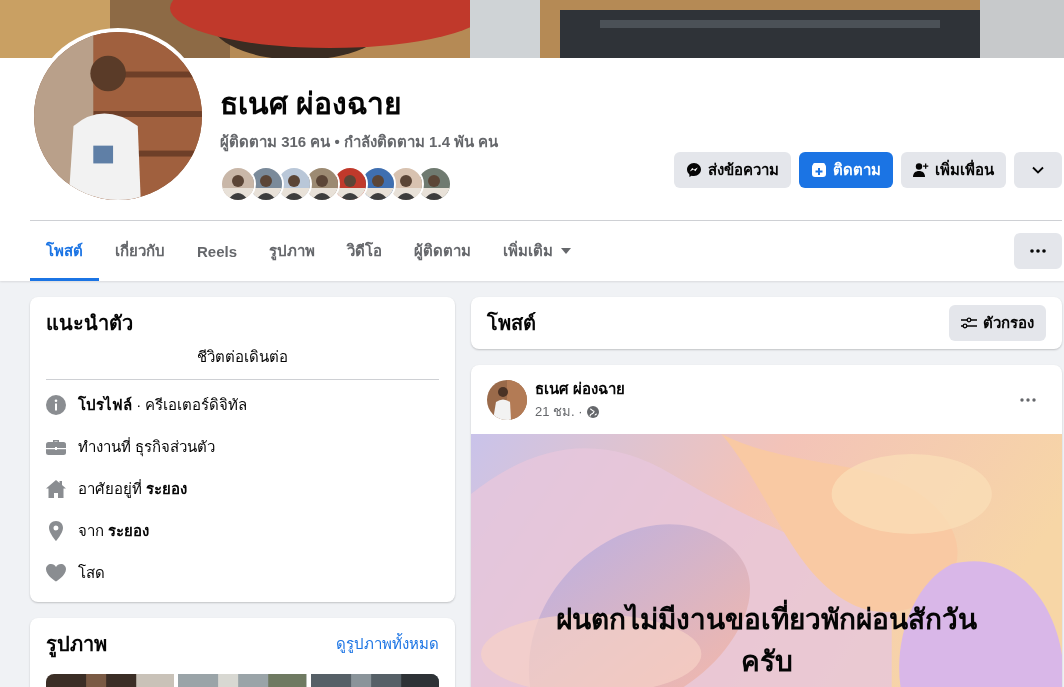  Describe the element at coordinates (732, 170) in the screenshot. I see `message-button: ส่งข้อความ` at that location.